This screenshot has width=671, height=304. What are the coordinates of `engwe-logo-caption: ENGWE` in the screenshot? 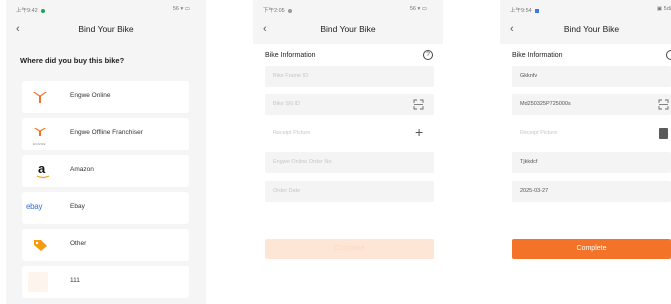 It's located at (39, 144).